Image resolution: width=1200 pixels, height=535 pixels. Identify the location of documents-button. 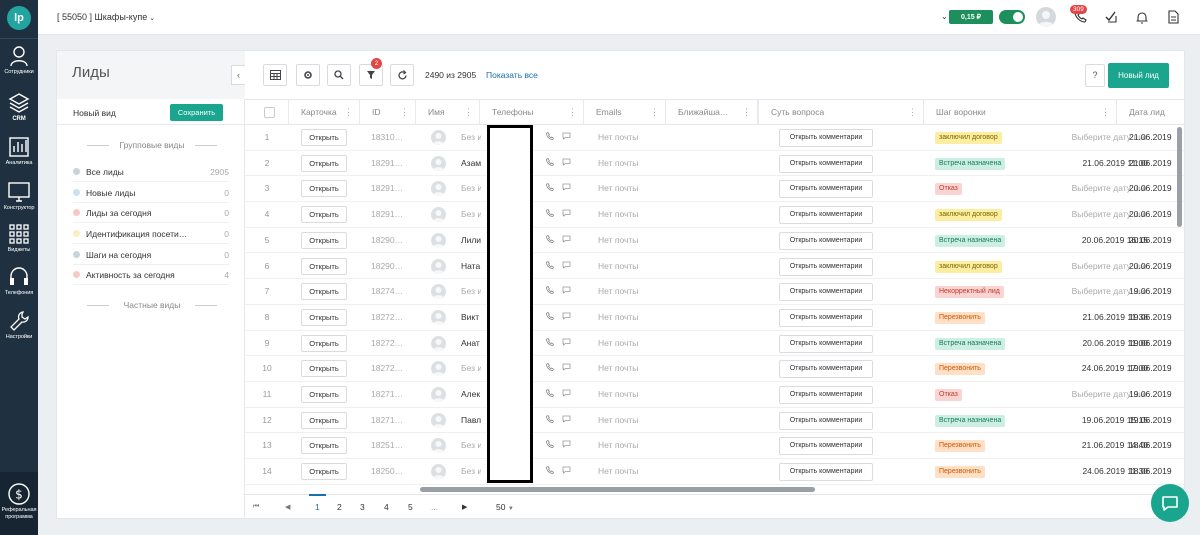
(1173, 18).